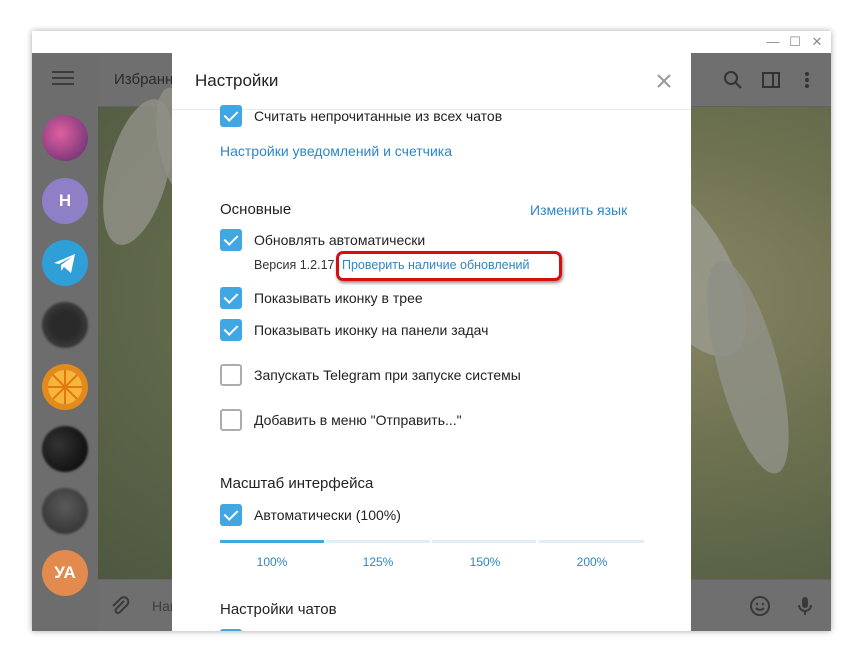 The image size is (864, 664). I want to click on tray-icon-label: Показывать иконку в трее, so click(338, 298).